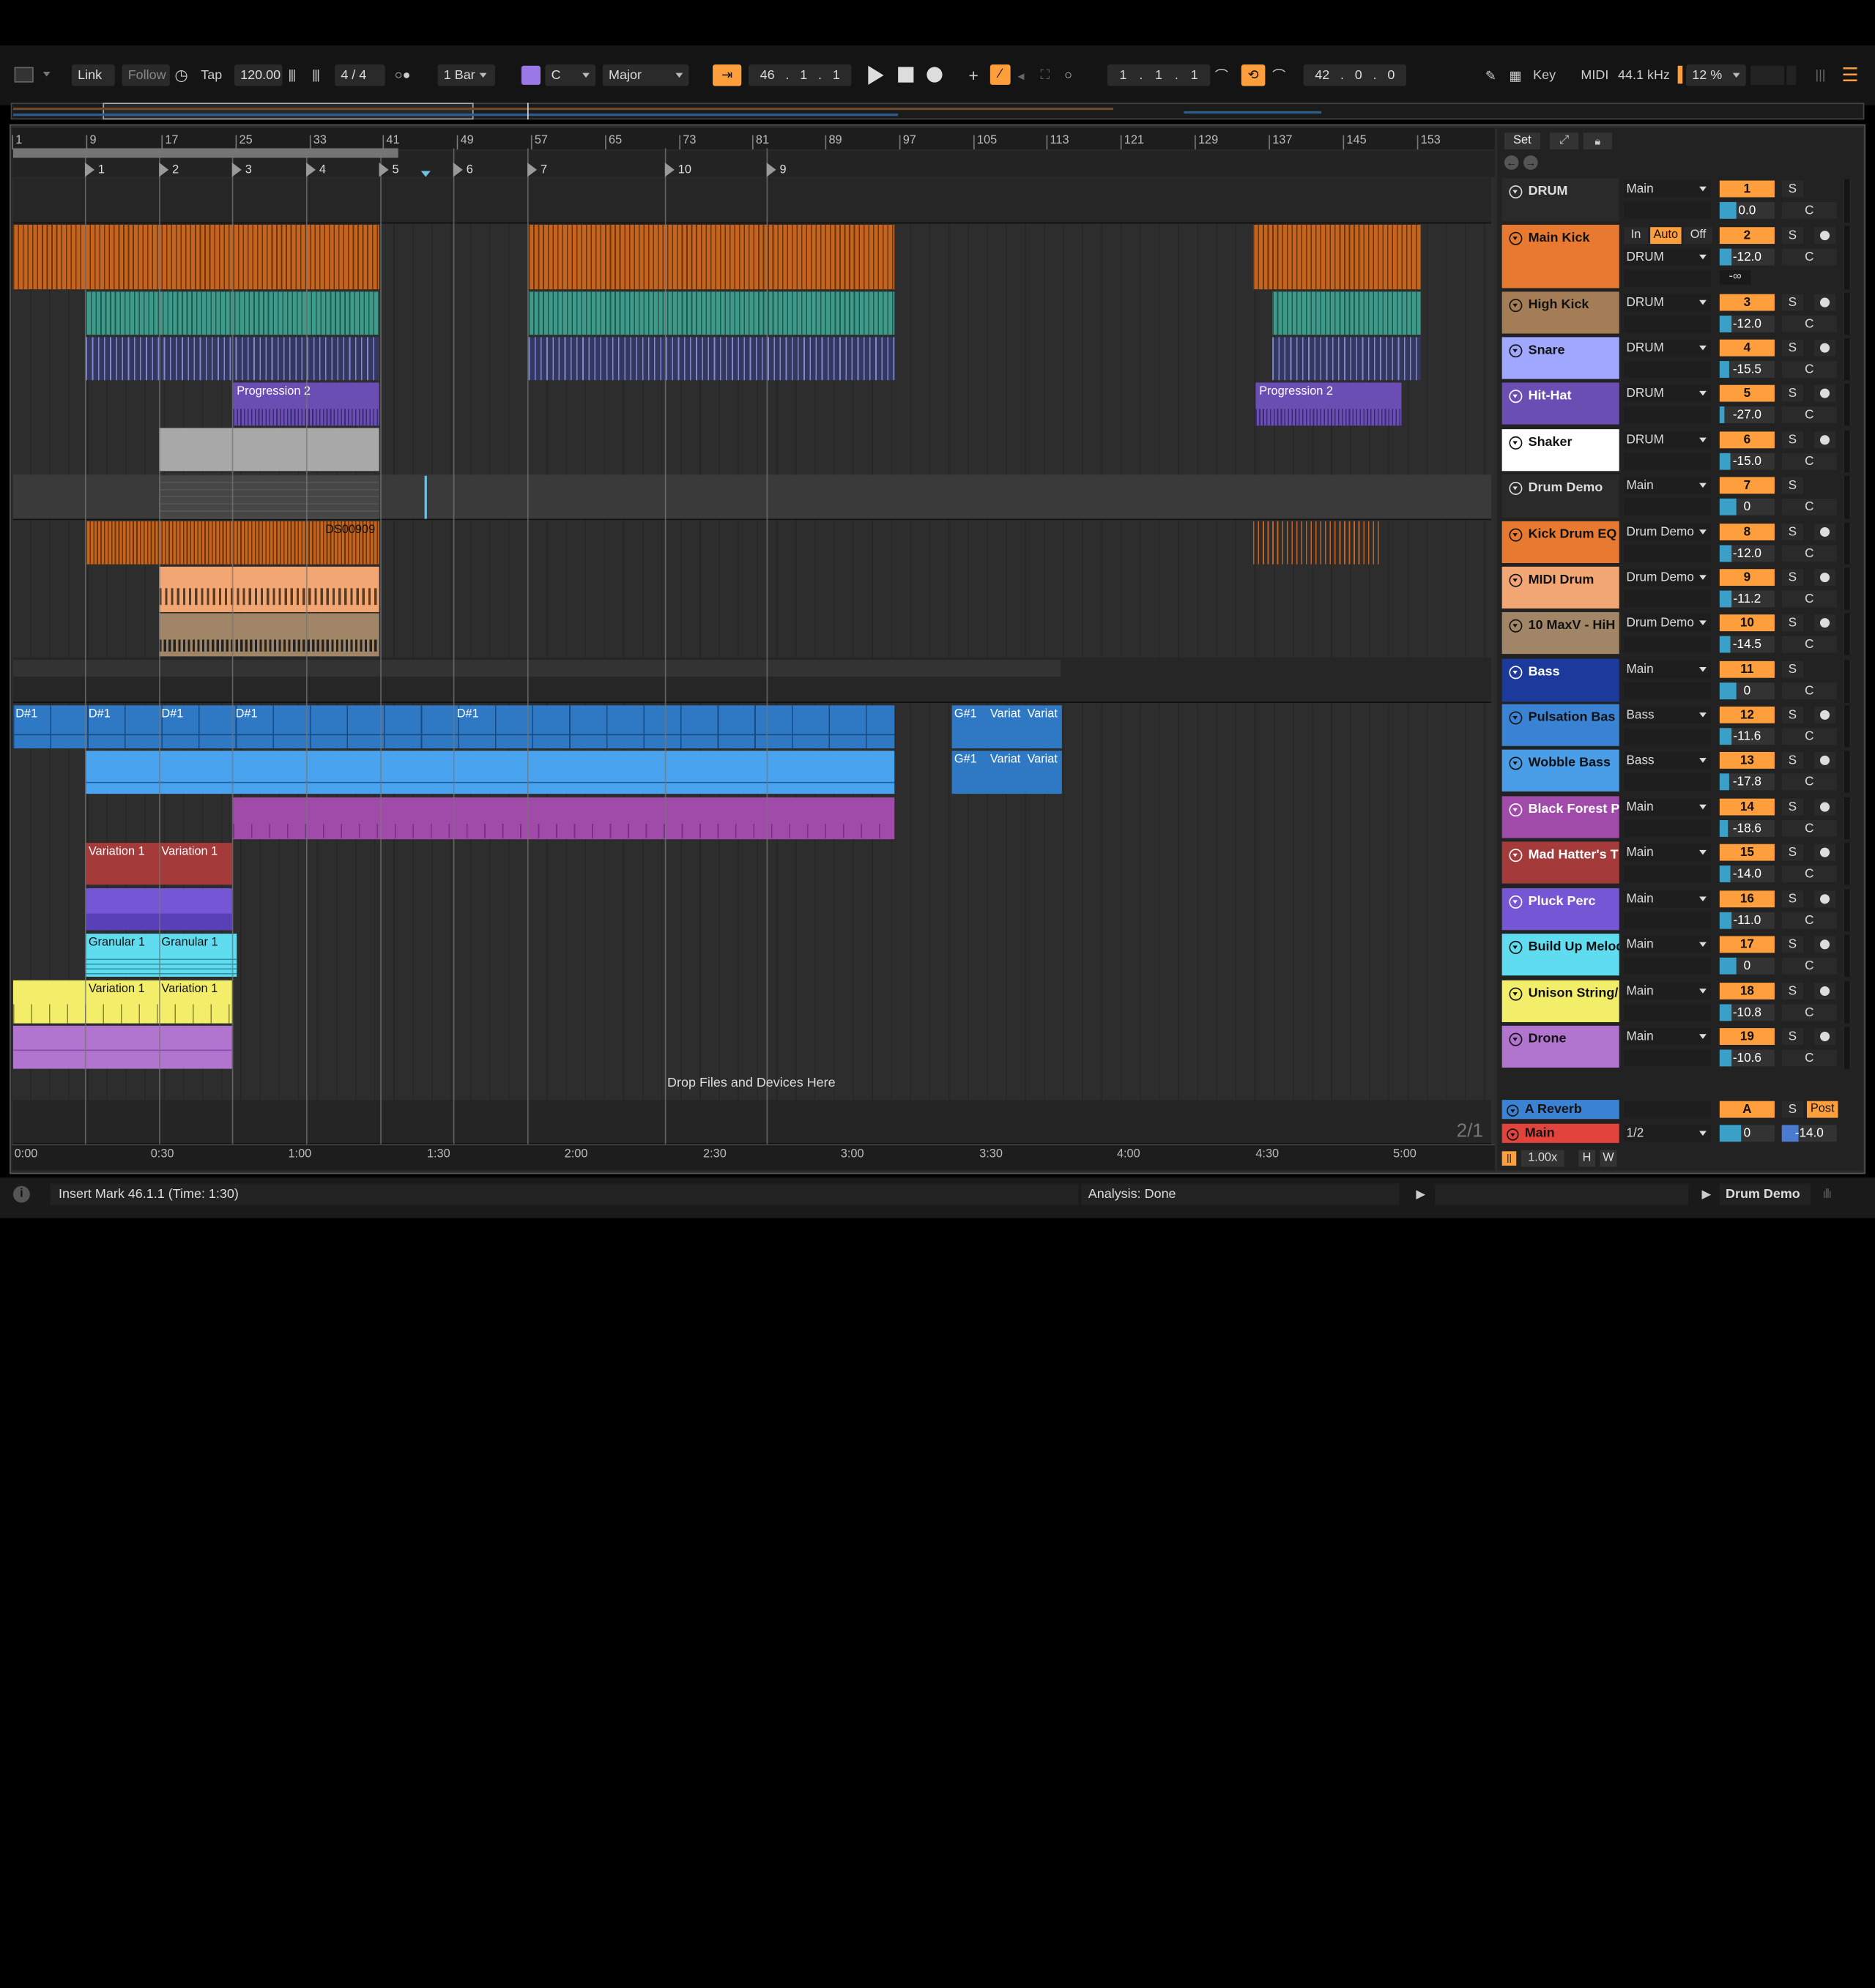 The width and height of the screenshot is (1875, 1988). Describe the element at coordinates (1006, 773) in the screenshot. I see `clip-wobble-bass: G#1 Variat Variat` at that location.